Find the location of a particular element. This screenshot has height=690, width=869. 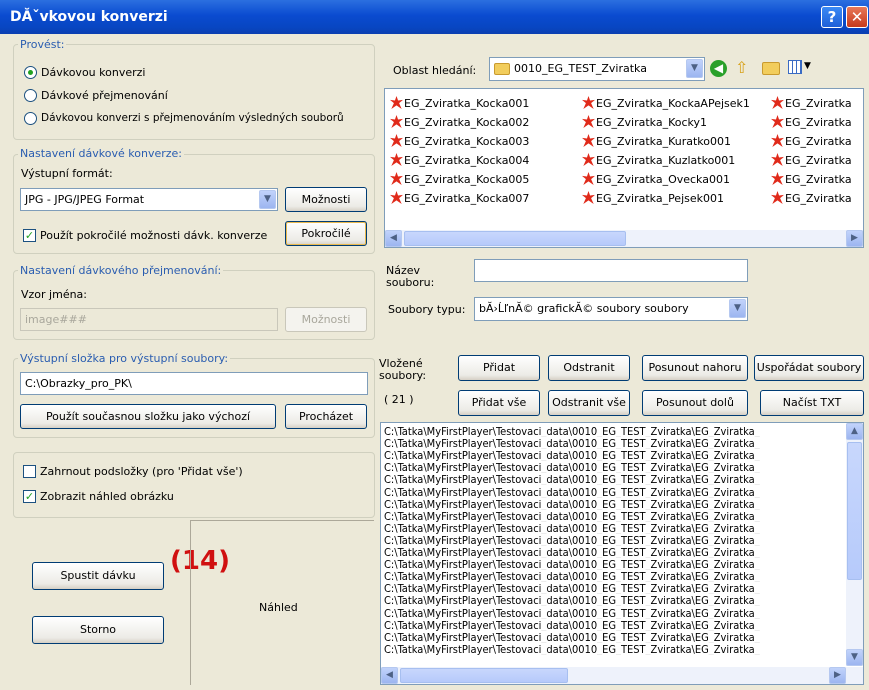

show-preview-checkbox: ✓ is located at coordinates (29, 496).